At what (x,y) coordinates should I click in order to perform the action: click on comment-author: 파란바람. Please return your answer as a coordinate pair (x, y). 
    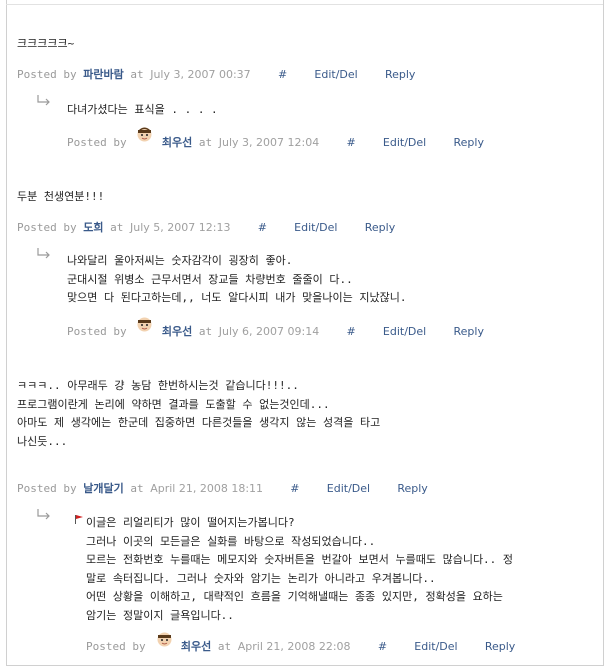
    Looking at the image, I should click on (103, 74).